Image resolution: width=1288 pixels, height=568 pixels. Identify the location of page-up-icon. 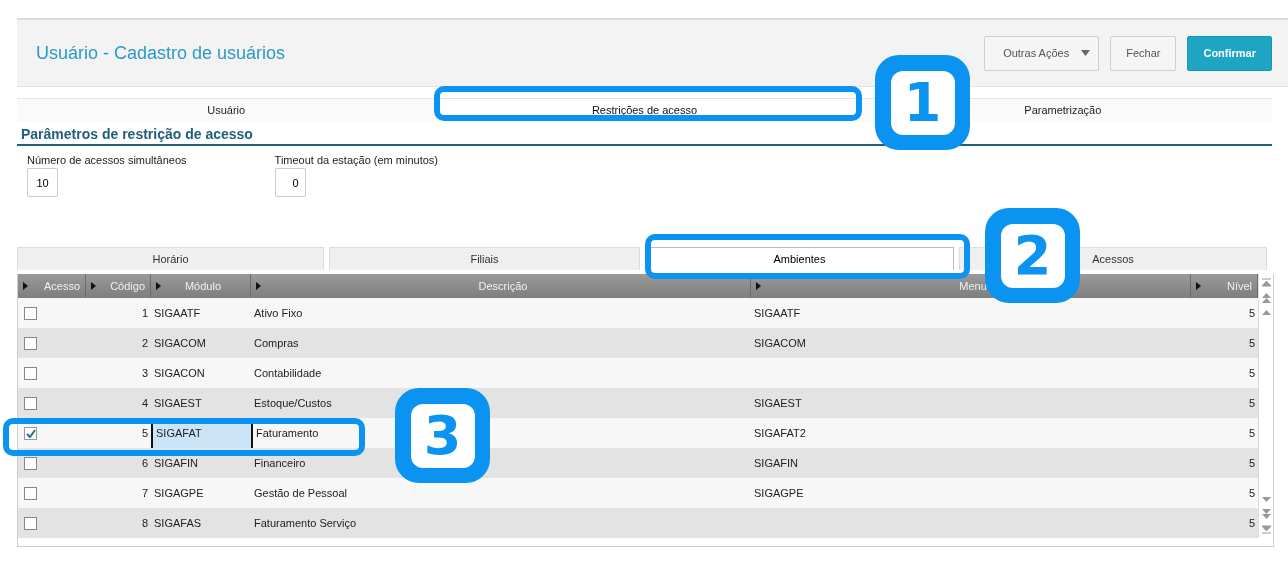
(1266, 298).